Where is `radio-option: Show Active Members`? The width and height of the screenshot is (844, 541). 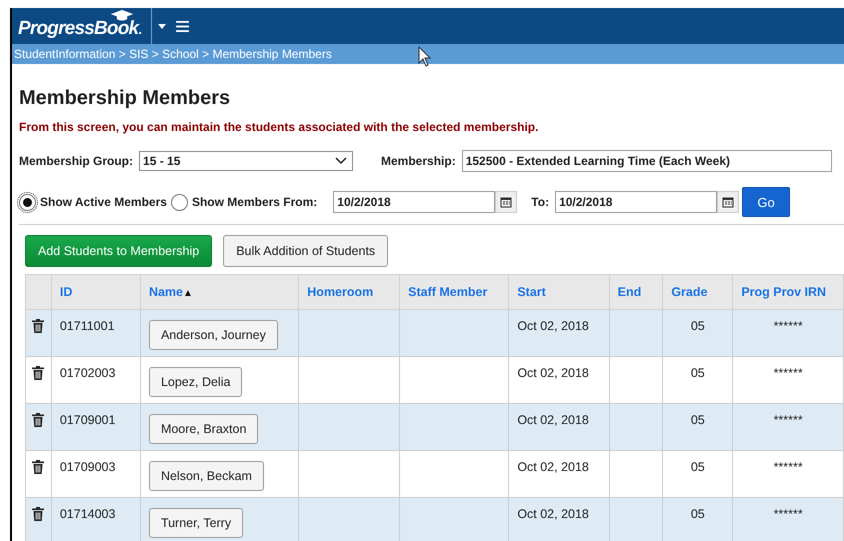
radio-option: Show Active Members is located at coordinates (93, 202).